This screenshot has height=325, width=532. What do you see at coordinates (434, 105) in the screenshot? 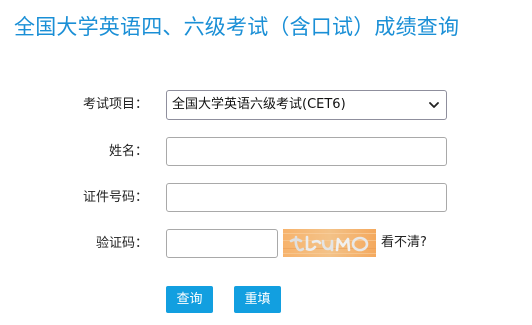
I see `chevron-down-icon` at bounding box center [434, 105].